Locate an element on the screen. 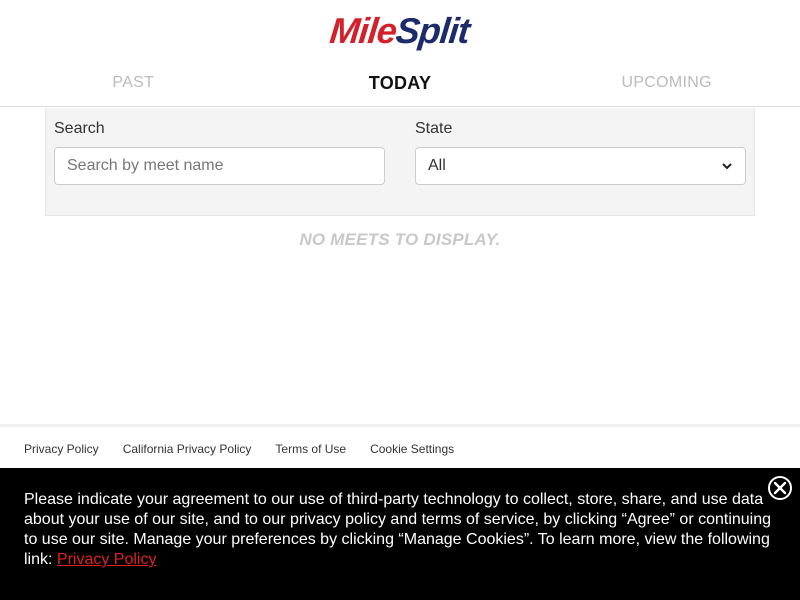  state-filter: State All is located at coordinates (580, 152).